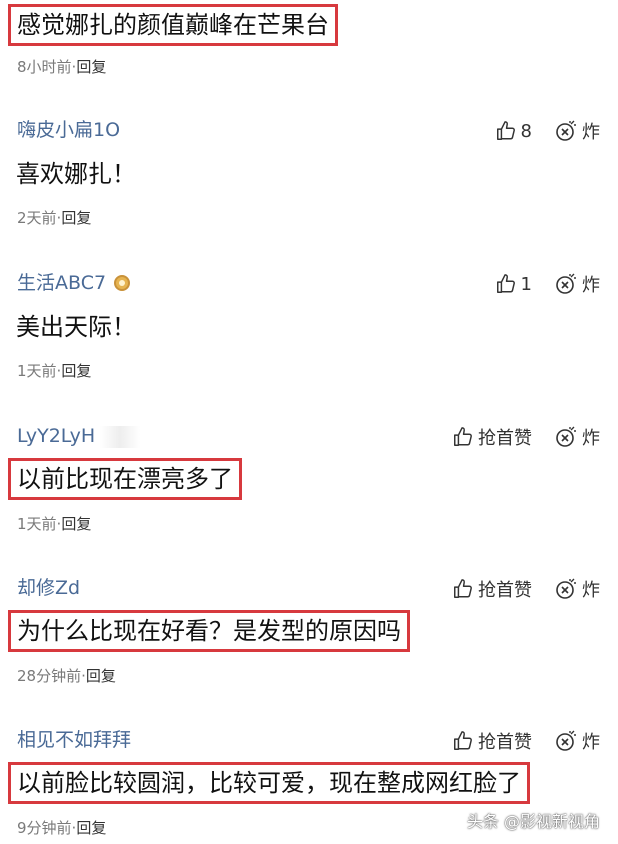 Image resolution: width=618 pixels, height=844 pixels. What do you see at coordinates (48, 588) in the screenshot?
I see `comment-username: 却修Zd` at bounding box center [48, 588].